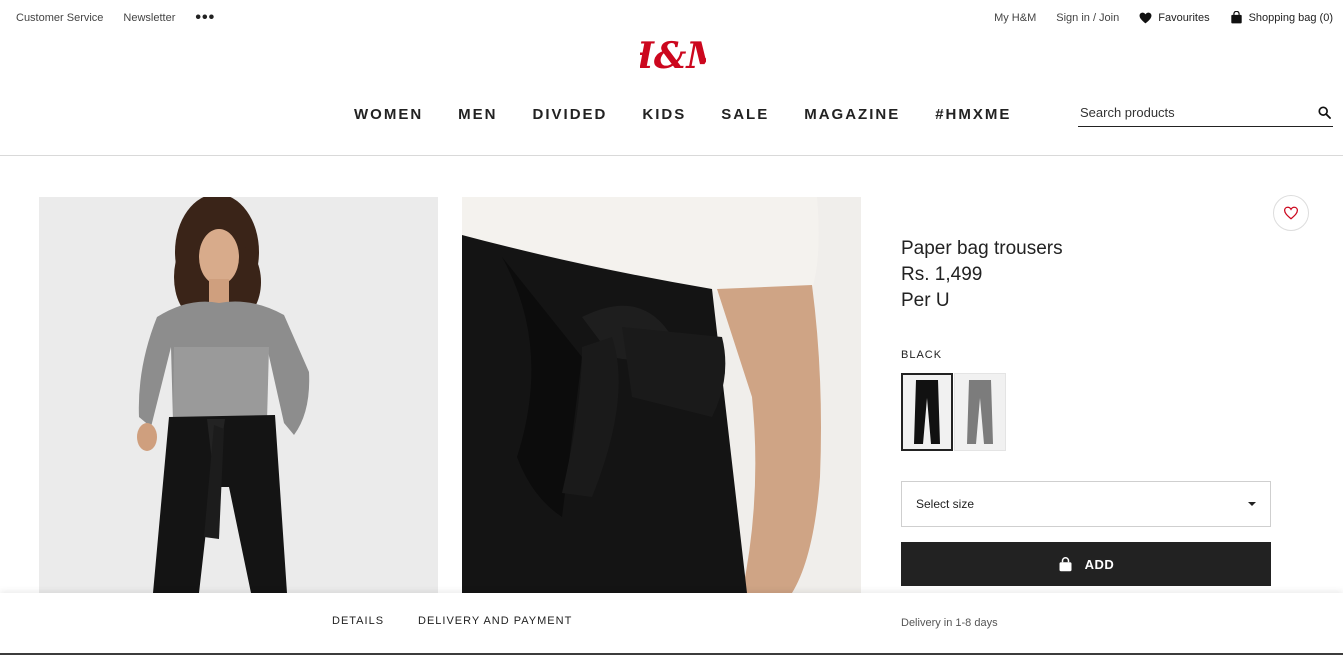 This screenshot has height=655, width=1343. I want to click on add-to-bag-button: ADD, so click(1086, 564).